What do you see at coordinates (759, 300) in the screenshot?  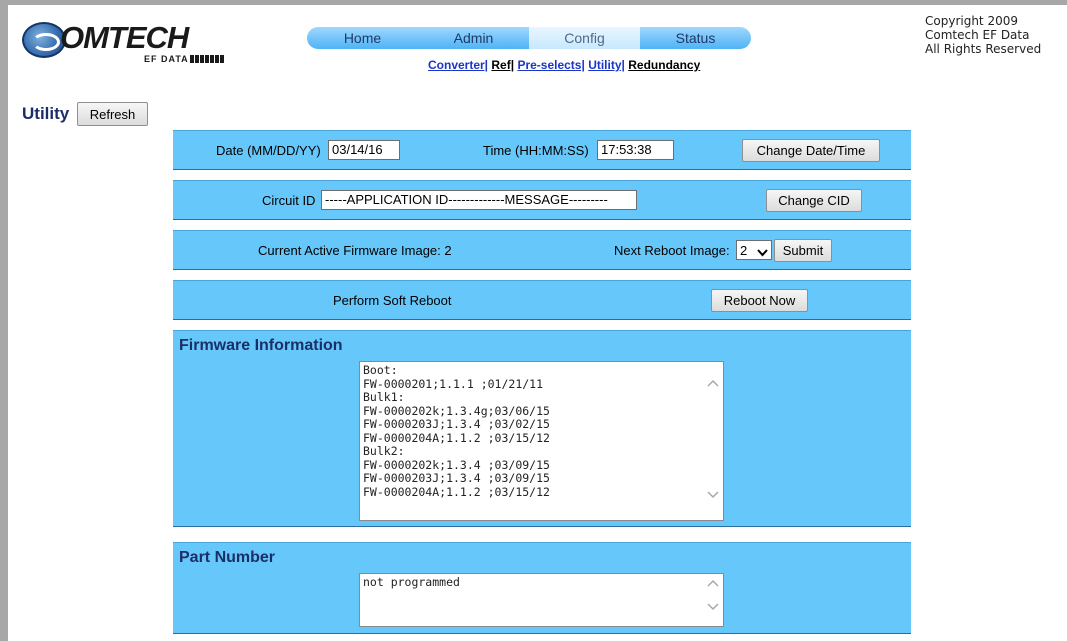 I see `reboot-now-button: Reboot Now` at bounding box center [759, 300].